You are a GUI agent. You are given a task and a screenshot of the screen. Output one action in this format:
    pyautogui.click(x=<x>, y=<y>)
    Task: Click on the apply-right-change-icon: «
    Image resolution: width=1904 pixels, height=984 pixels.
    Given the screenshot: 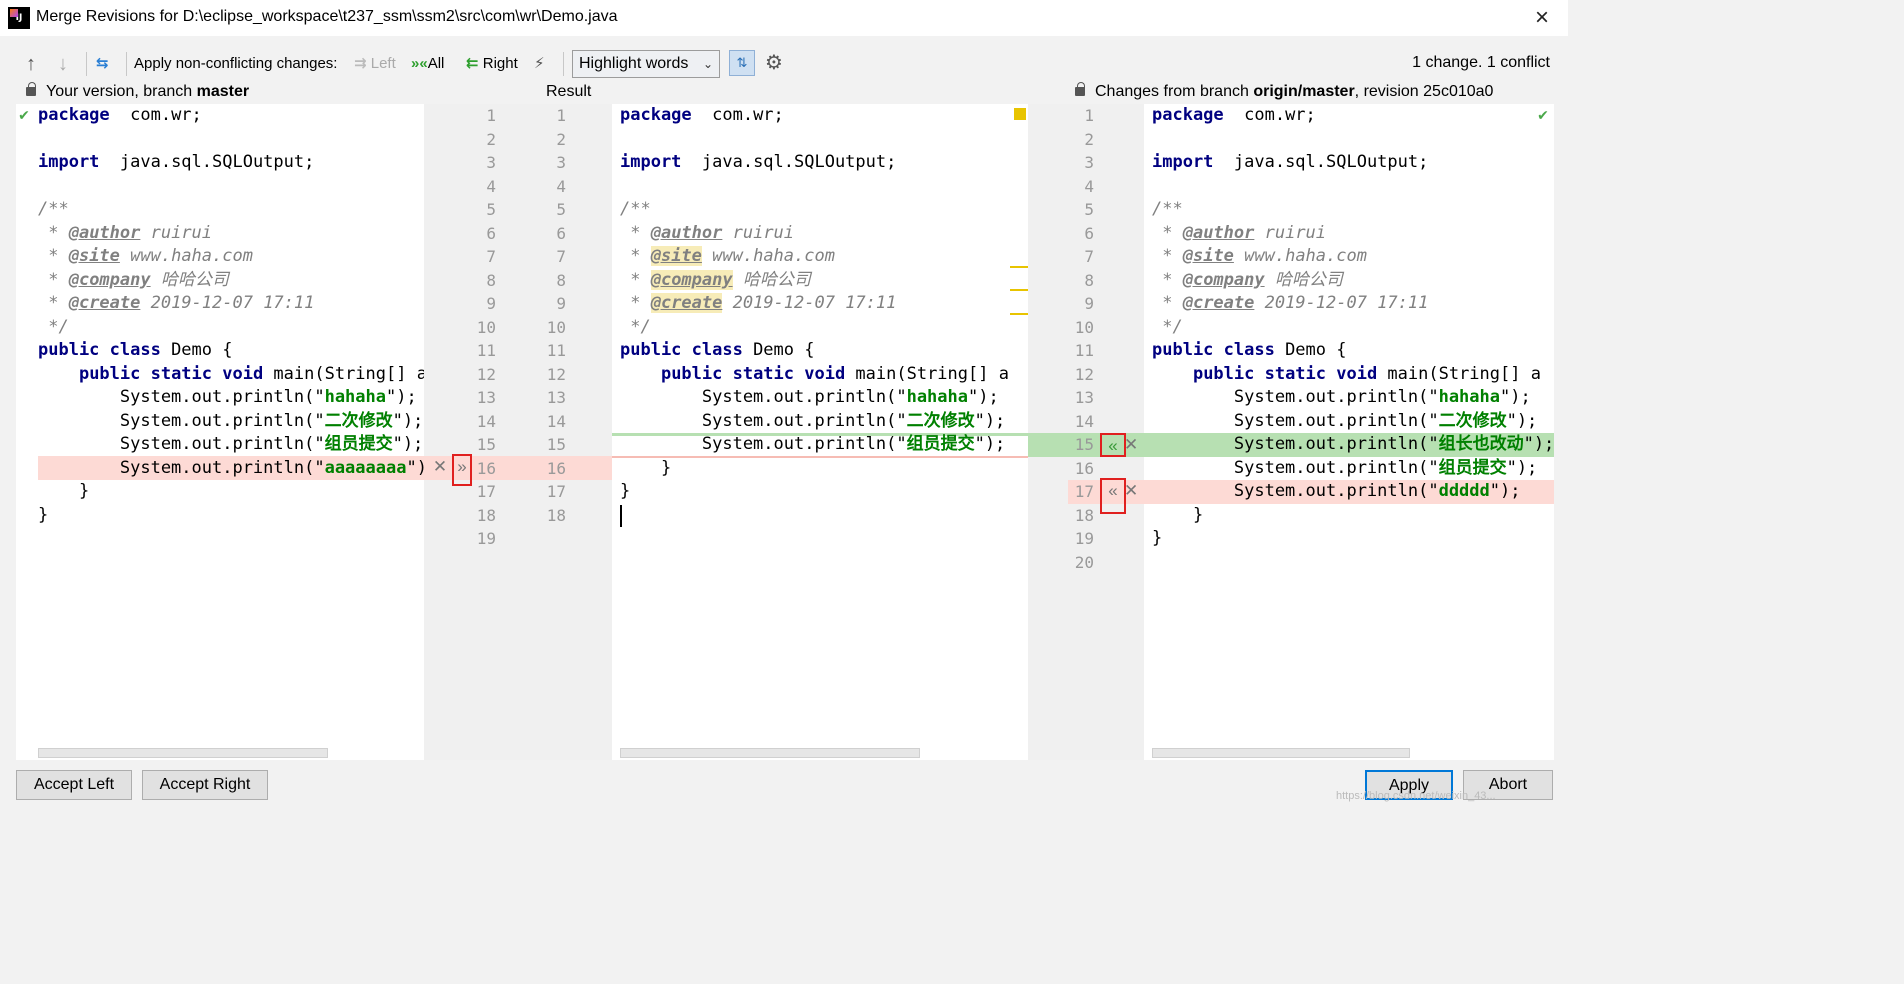 What is the action you would take?
    pyautogui.click(x=1113, y=445)
    